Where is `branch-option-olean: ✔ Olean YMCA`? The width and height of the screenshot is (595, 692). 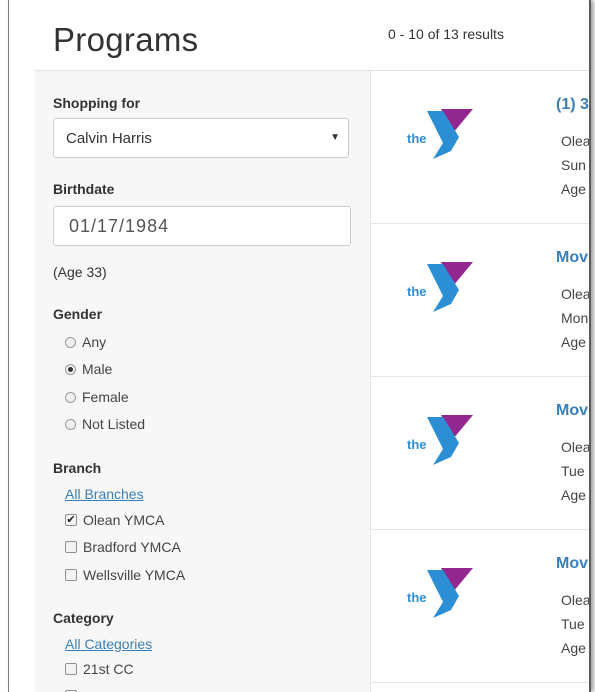 branch-option-olean: ✔ Olean YMCA is located at coordinates (114, 520).